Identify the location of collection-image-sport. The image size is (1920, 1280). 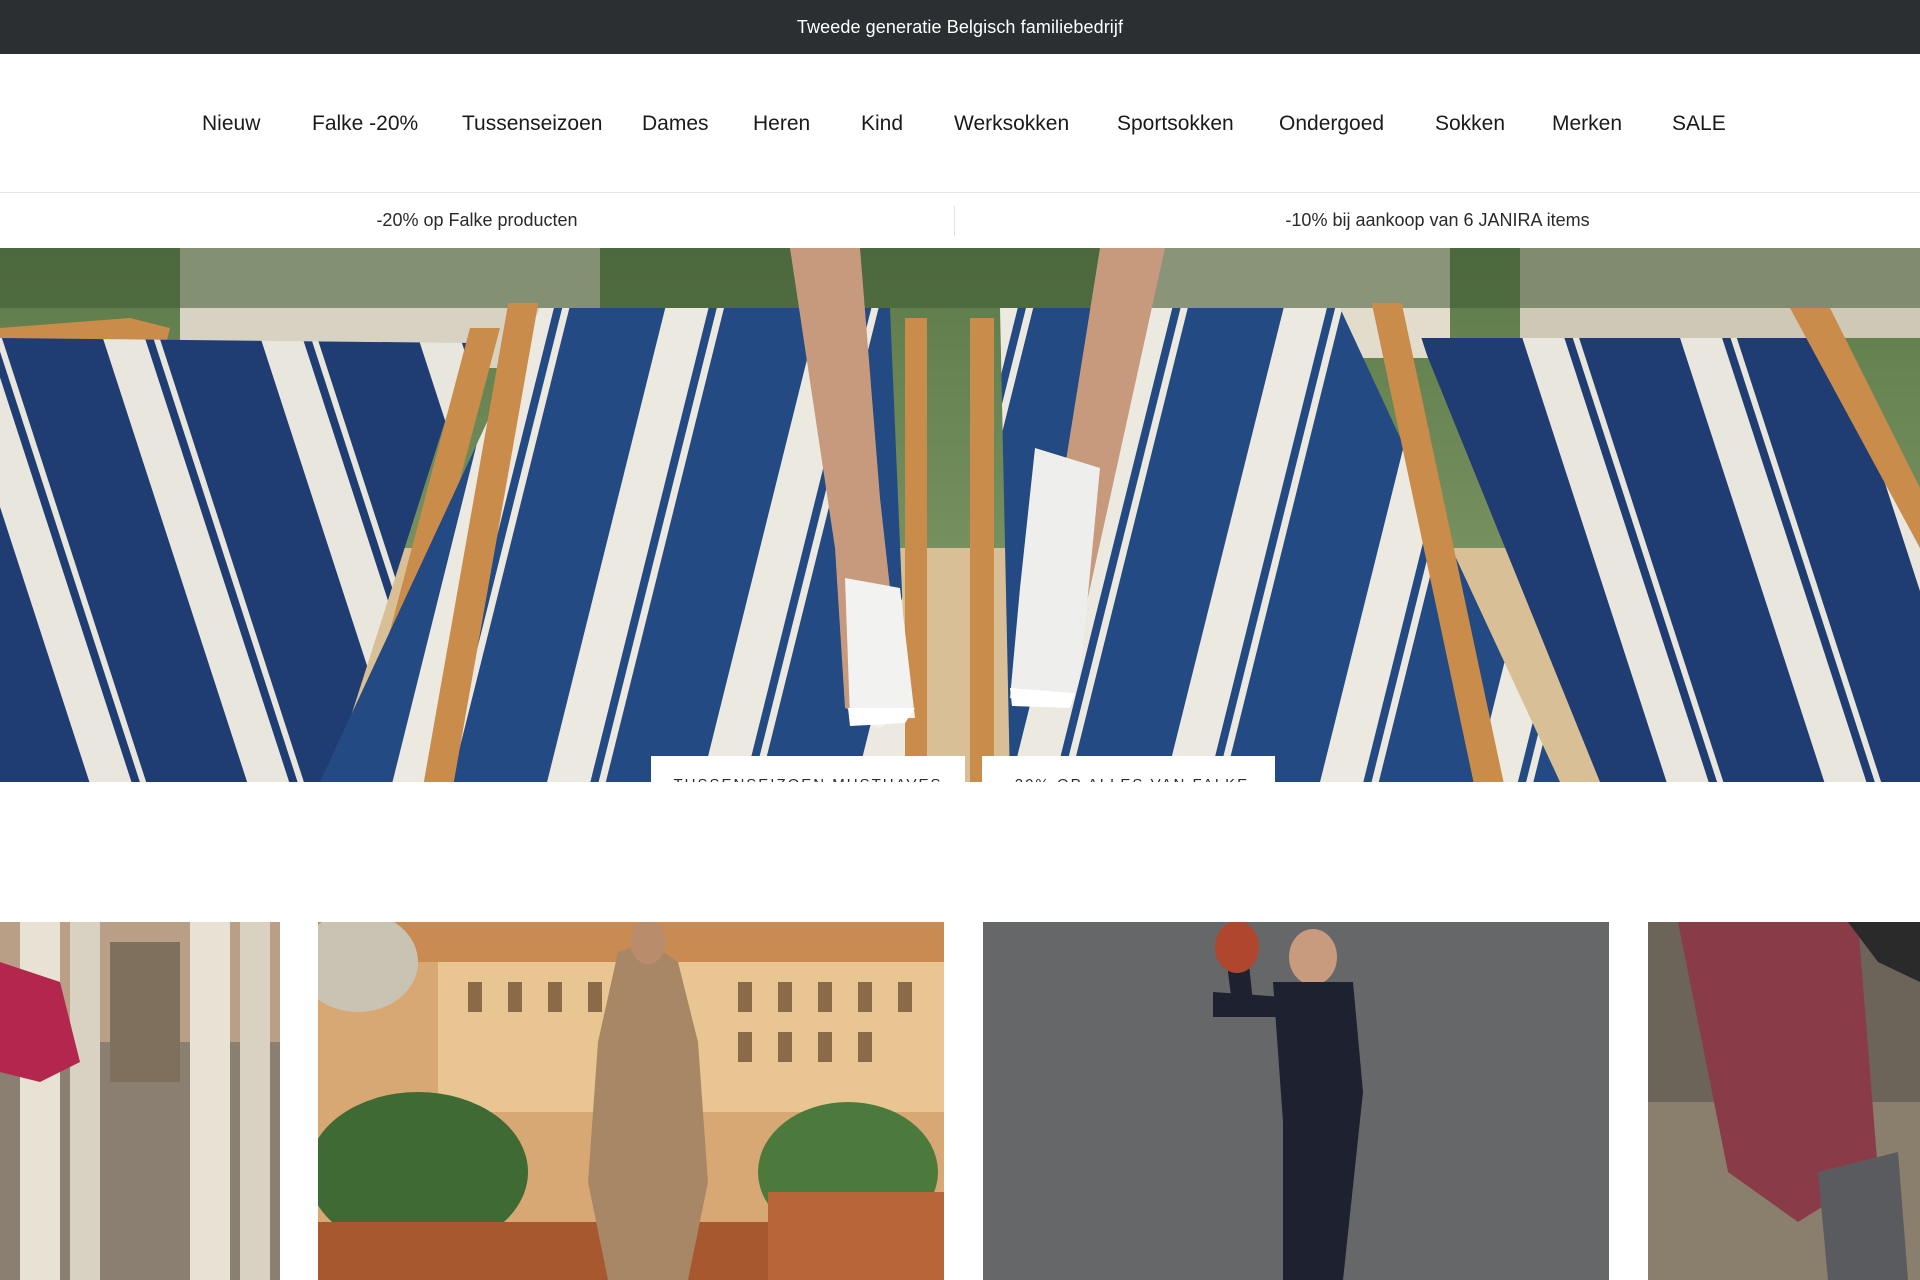
(1784, 1101).